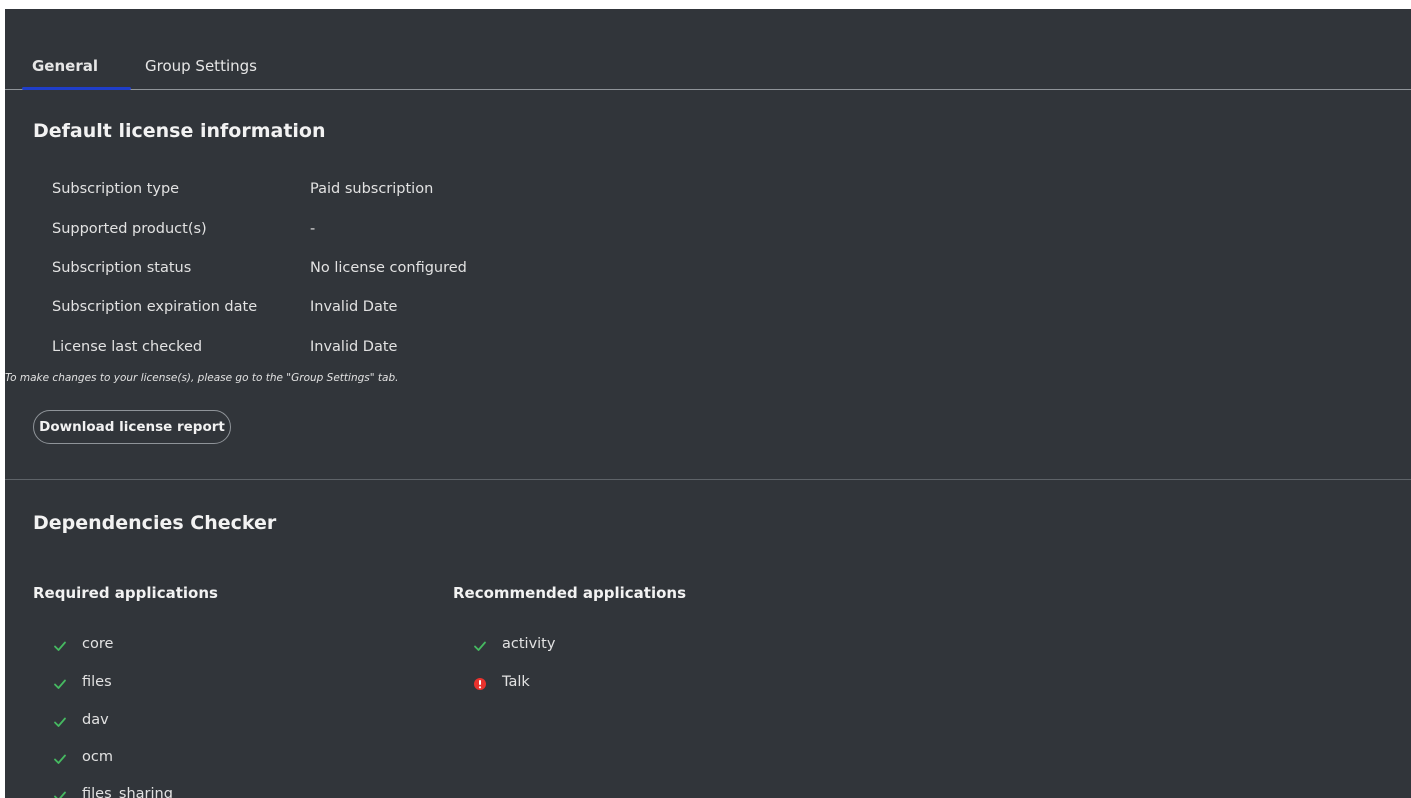  Describe the element at coordinates (129, 229) in the screenshot. I see `info-label: Supported product(s)` at that location.